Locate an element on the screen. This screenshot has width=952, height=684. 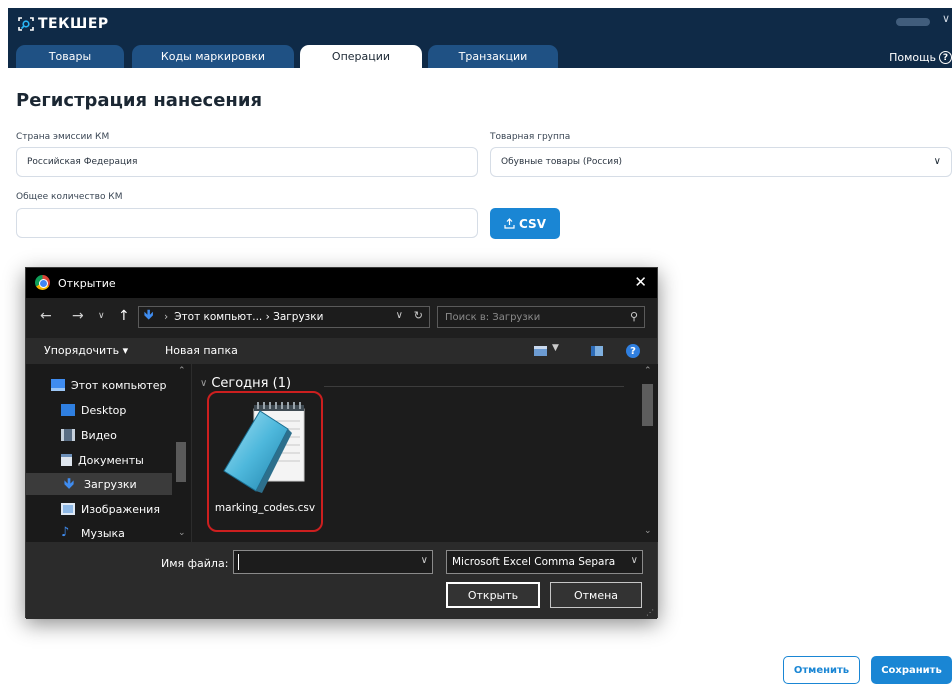
logo: ТЕКШЕР is located at coordinates (63, 24).